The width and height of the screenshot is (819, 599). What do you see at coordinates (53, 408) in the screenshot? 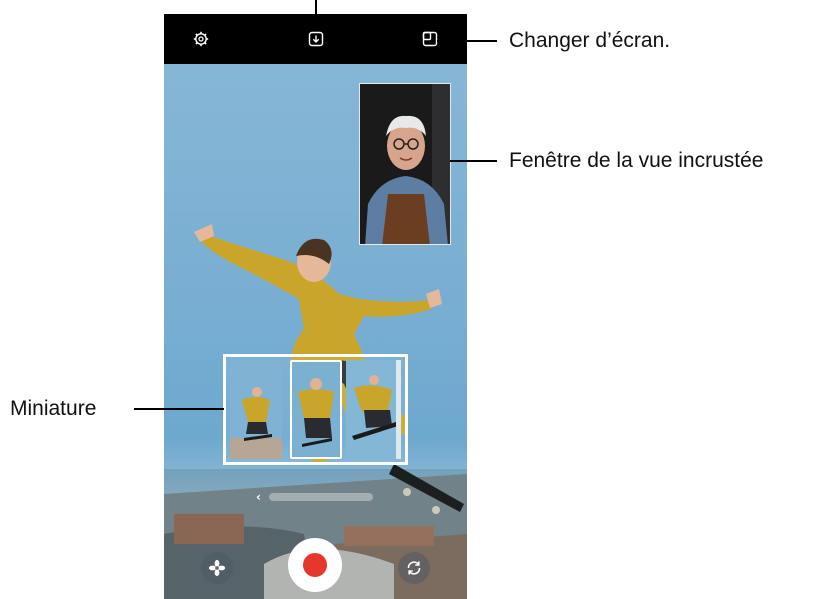
I see `thumbnail-label: Miniature` at bounding box center [53, 408].